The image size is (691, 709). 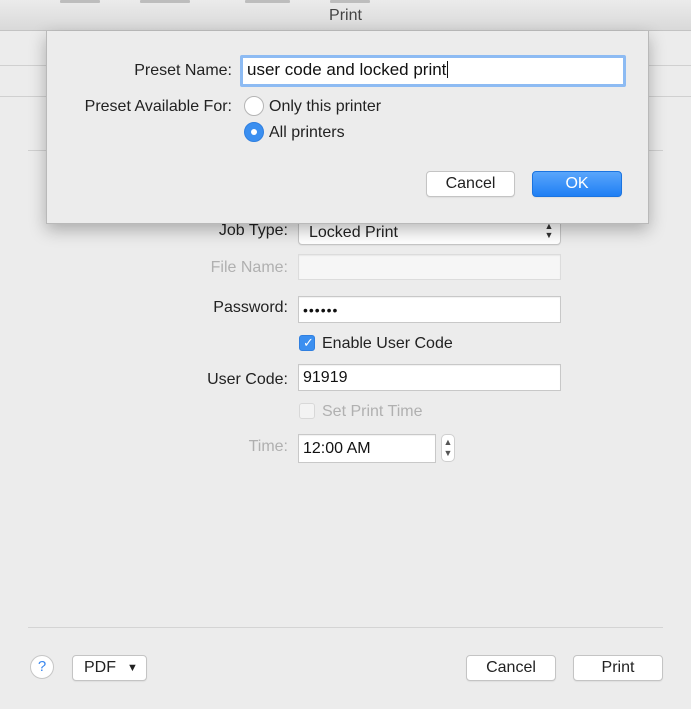 I want to click on radio-only-this-printer, so click(x=254, y=106).